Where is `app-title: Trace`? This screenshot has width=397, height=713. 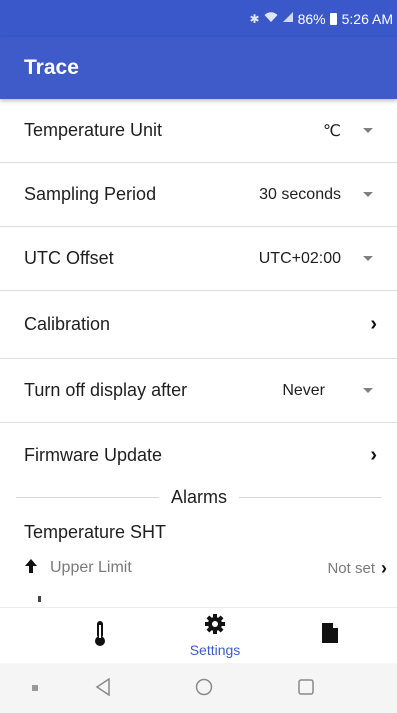
app-title: Trace is located at coordinates (51, 67).